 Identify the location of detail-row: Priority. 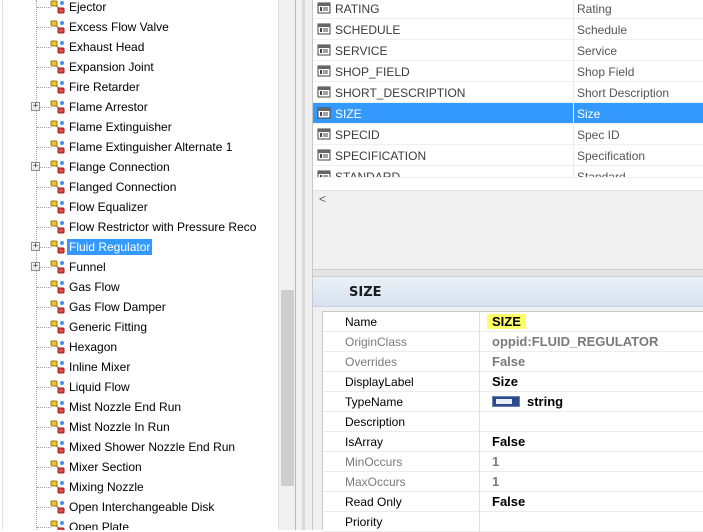
(513, 522).